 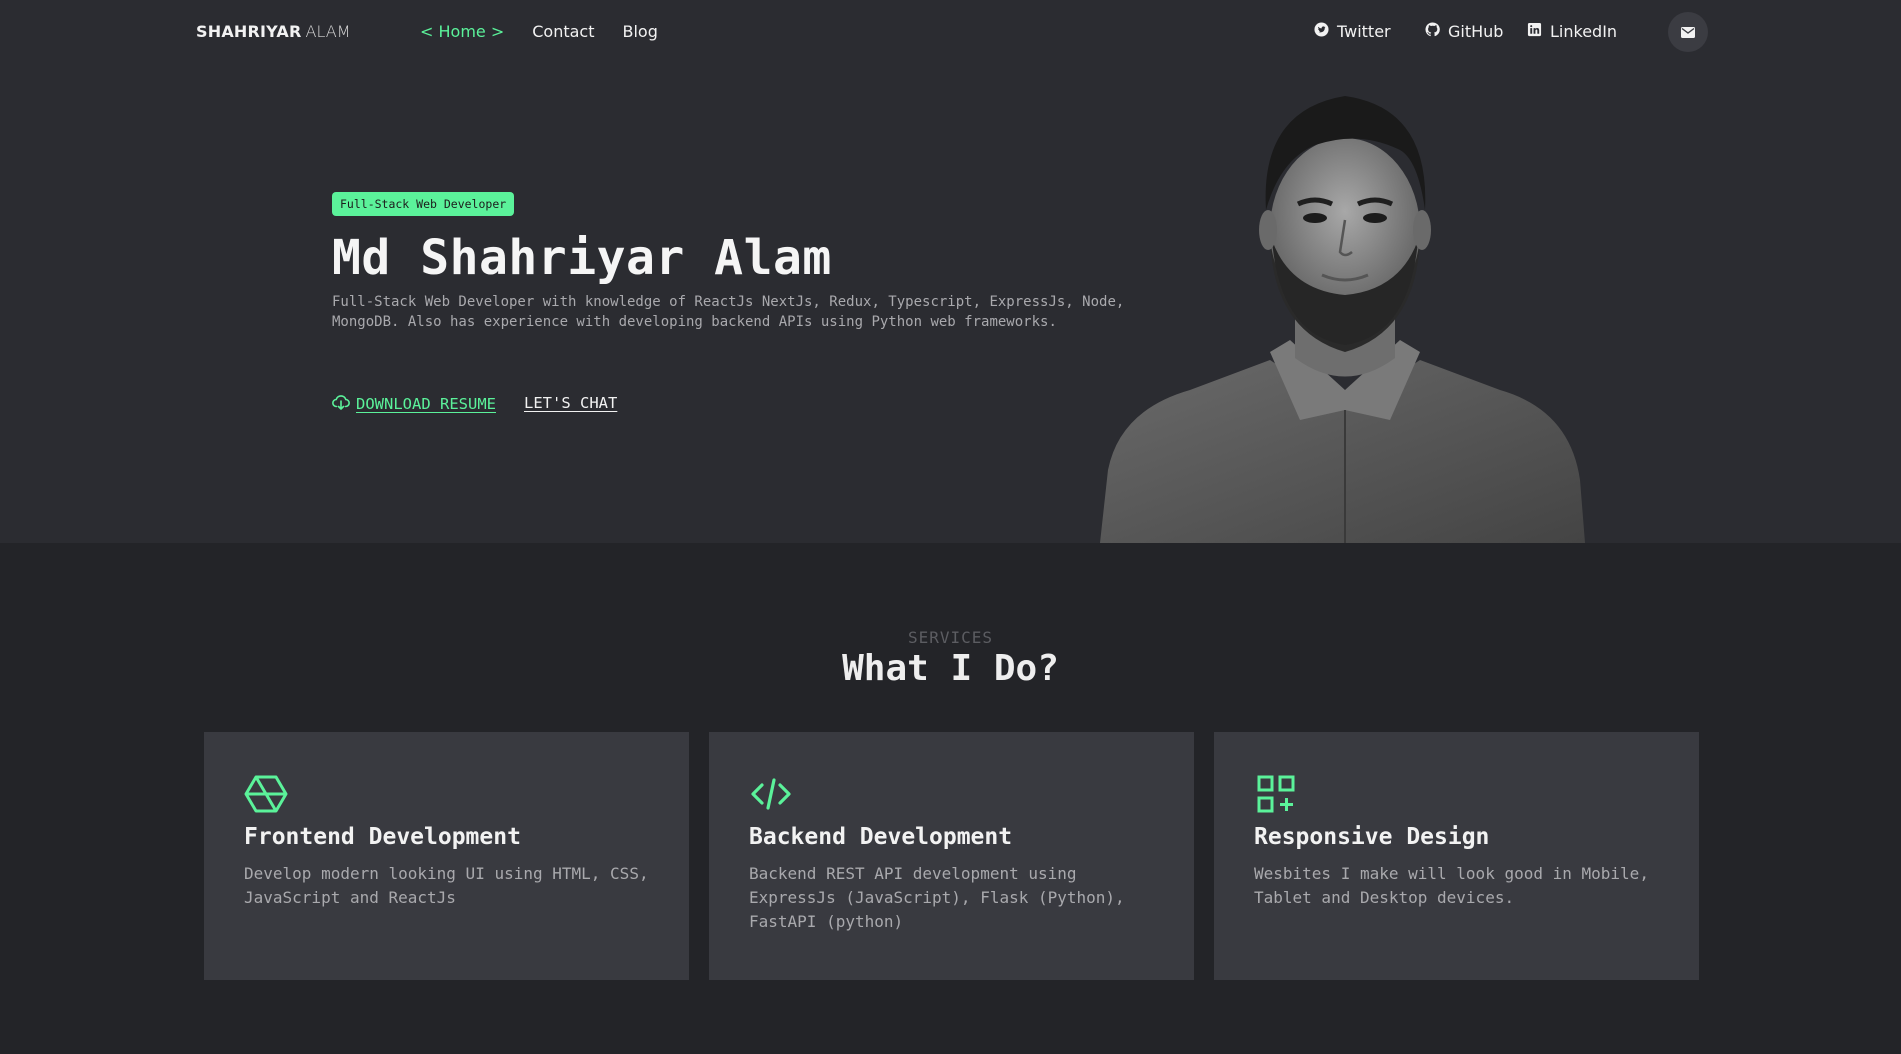 I want to click on github-icon, so click(x=1432, y=31).